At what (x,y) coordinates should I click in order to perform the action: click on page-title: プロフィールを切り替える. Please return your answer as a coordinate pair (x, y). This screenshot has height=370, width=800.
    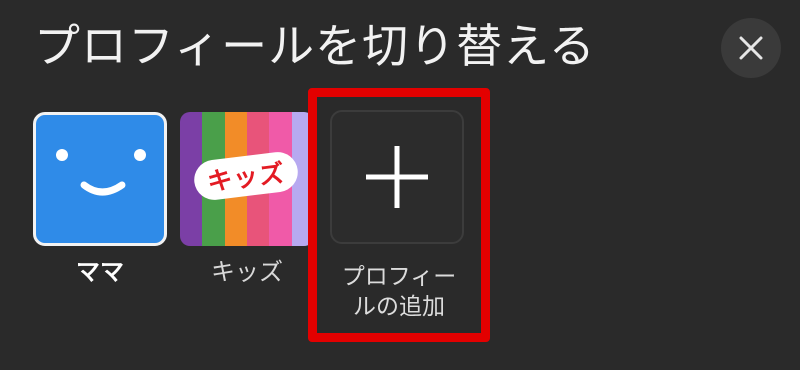
    Looking at the image, I should click on (315, 46).